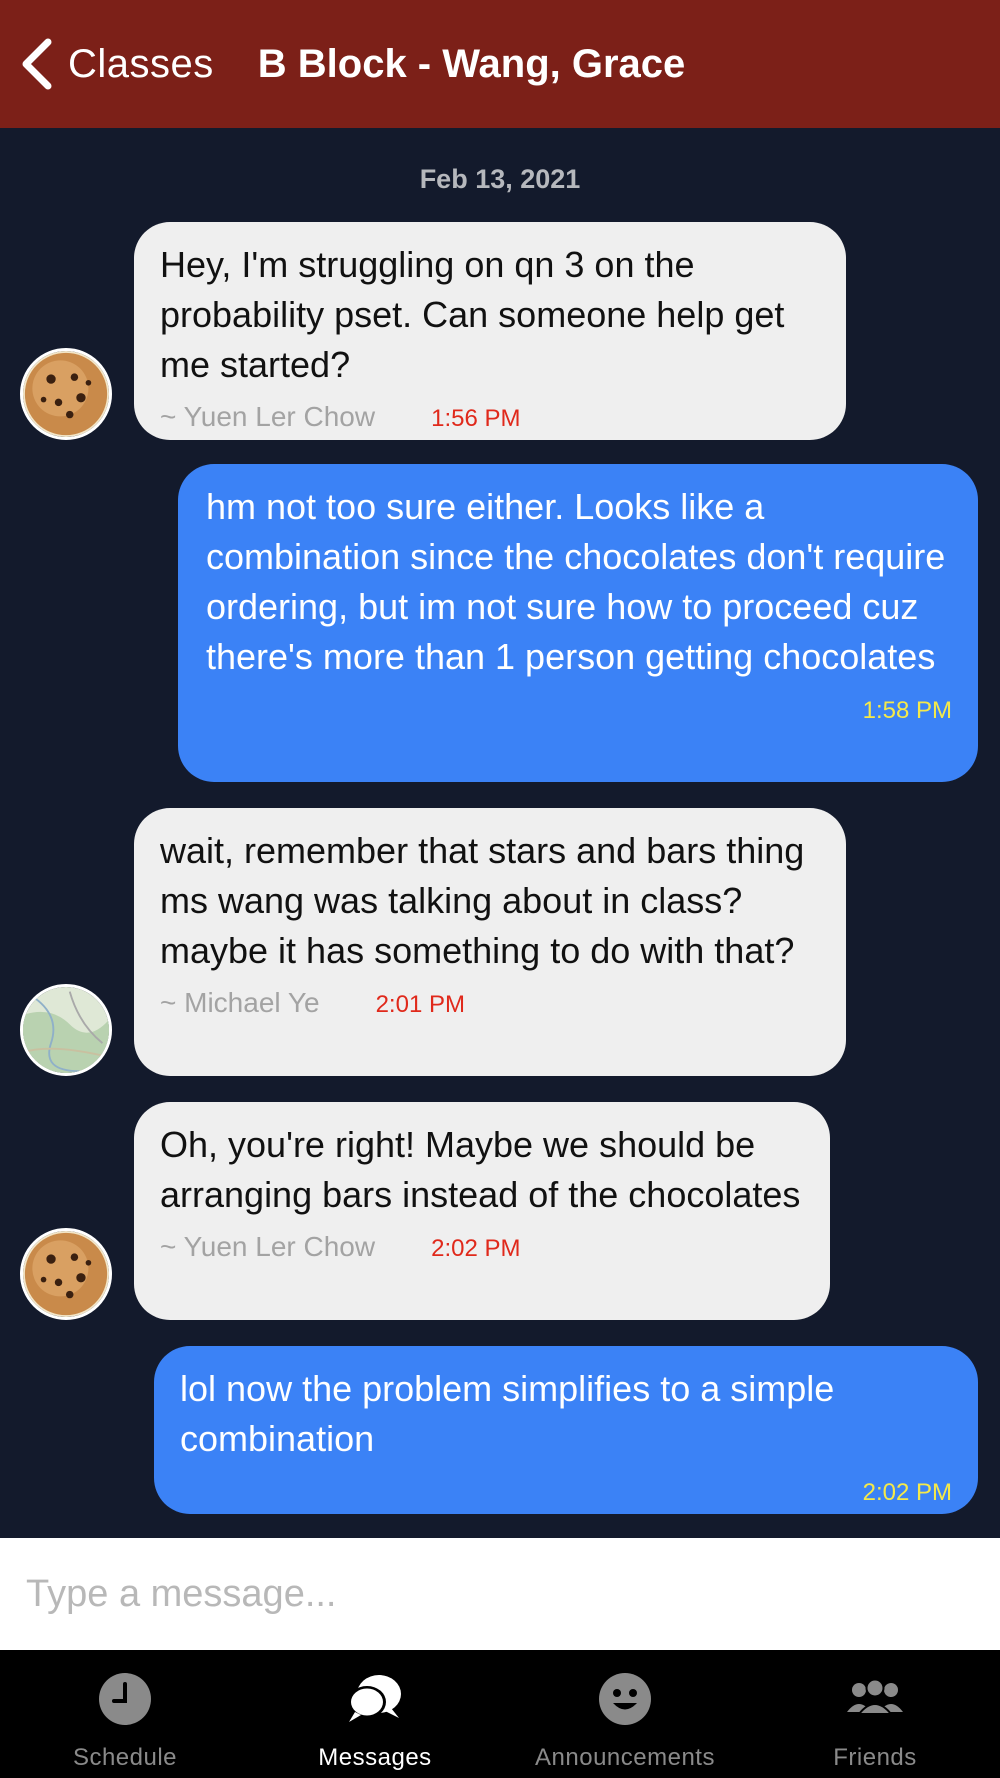  What do you see at coordinates (375, 1757) in the screenshot?
I see `tab-label: Messages` at bounding box center [375, 1757].